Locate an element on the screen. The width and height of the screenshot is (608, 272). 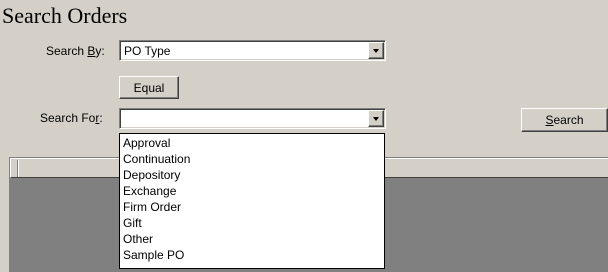
dropdown-option-other: Other is located at coordinates (138, 239).